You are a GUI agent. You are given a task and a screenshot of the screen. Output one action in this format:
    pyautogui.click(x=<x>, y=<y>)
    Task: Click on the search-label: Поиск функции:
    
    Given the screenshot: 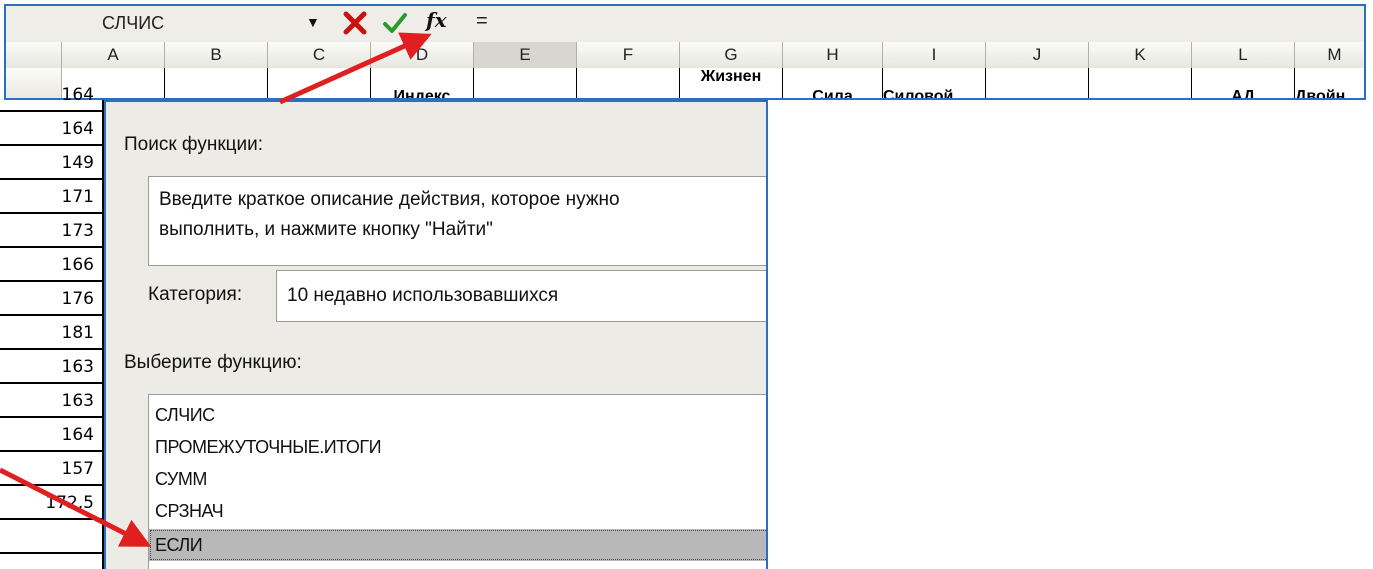 What is the action you would take?
    pyautogui.click(x=194, y=144)
    